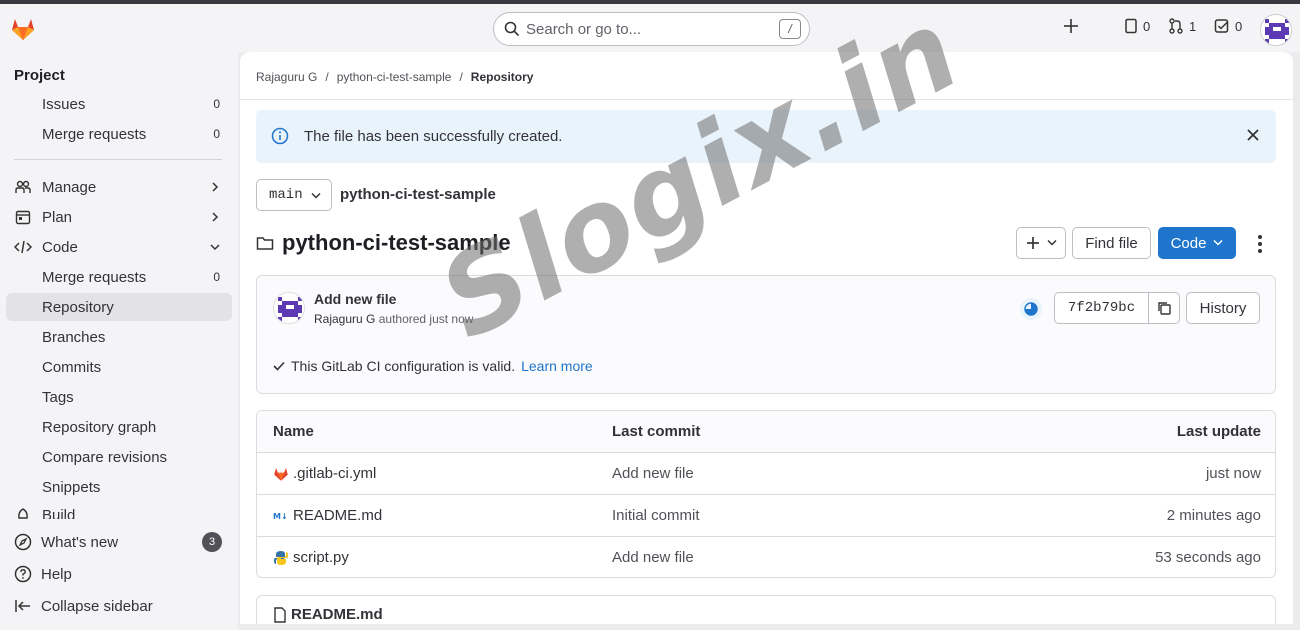 Image resolution: width=1300 pixels, height=630 pixels. Describe the element at coordinates (334, 473) in the screenshot. I see `file-name-link: .gitlab-ci.yml` at that location.